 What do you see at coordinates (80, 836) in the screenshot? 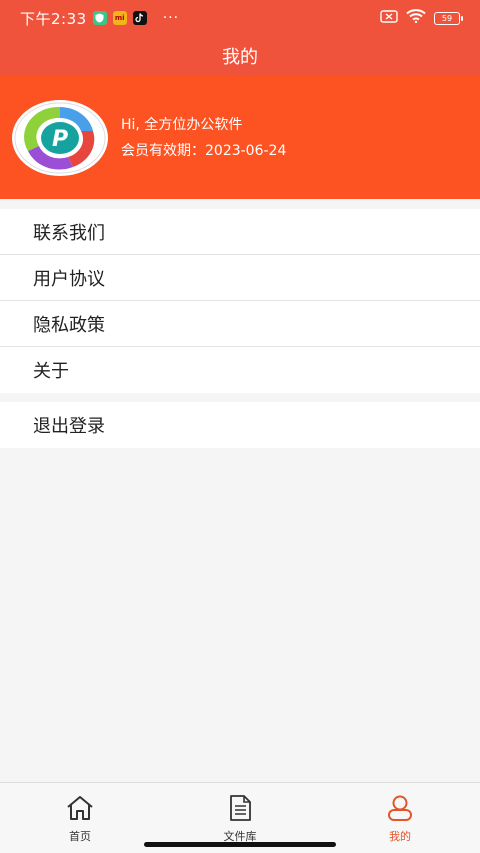
I see `tab-home-label: 首页` at bounding box center [80, 836].